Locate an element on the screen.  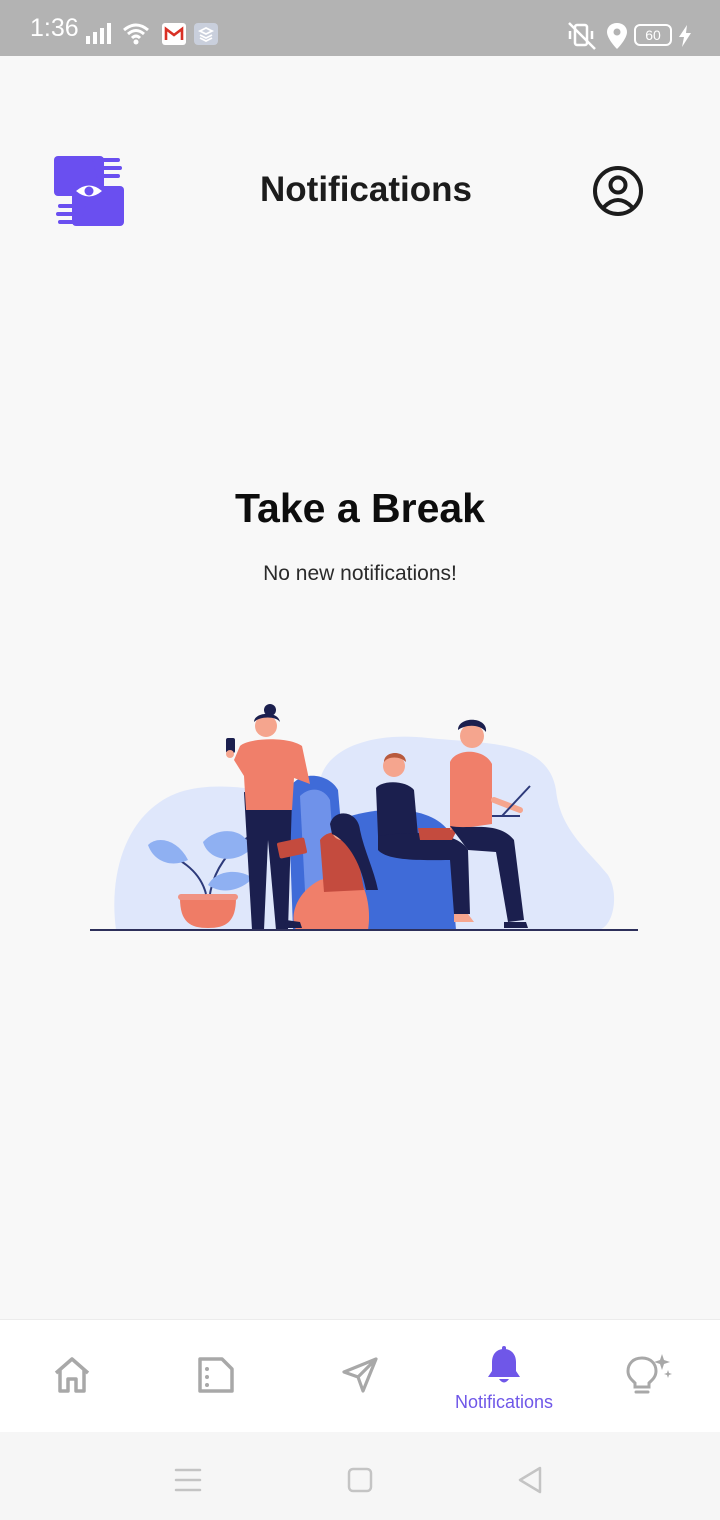
nav-item-notifications: Notifications is located at coordinates (504, 1376).